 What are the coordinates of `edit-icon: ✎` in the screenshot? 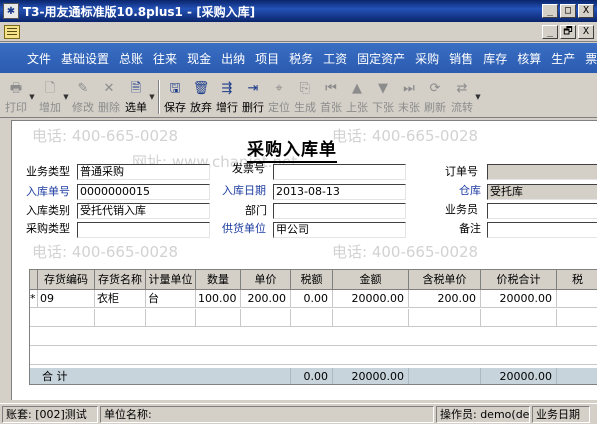 It's located at (83, 88).